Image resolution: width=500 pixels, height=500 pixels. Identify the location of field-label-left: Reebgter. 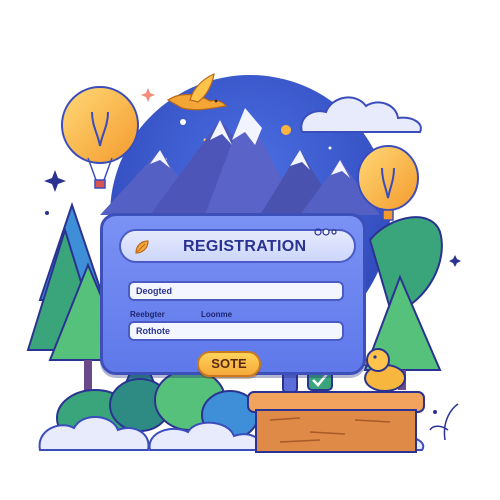
(147, 314).